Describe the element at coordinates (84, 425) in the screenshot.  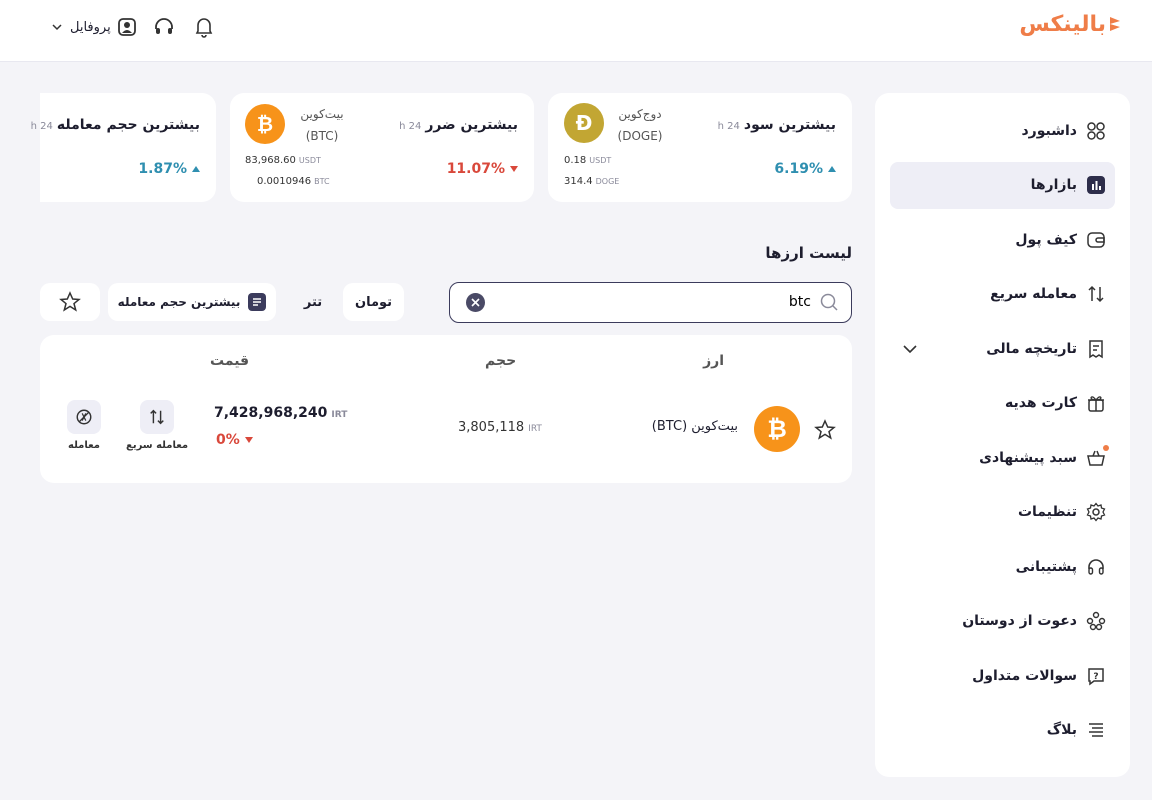
I see `trade-button: معامله` at that location.